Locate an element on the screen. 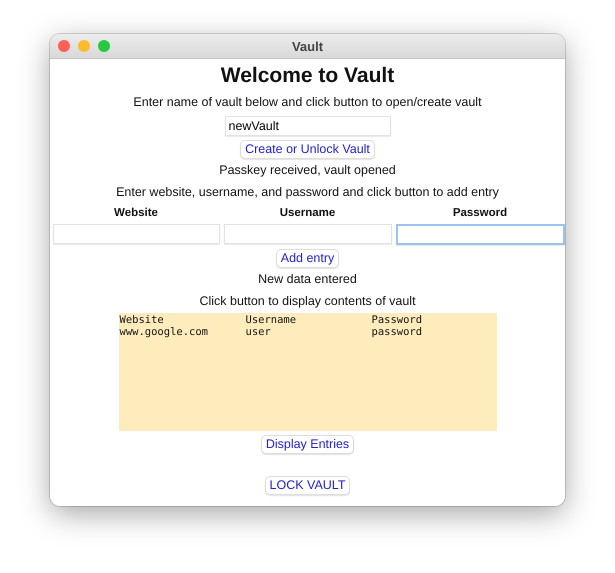 This screenshot has width=615, height=573. instruction-text: Enter website, username, and password and click button to add entry is located at coordinates (307, 192).